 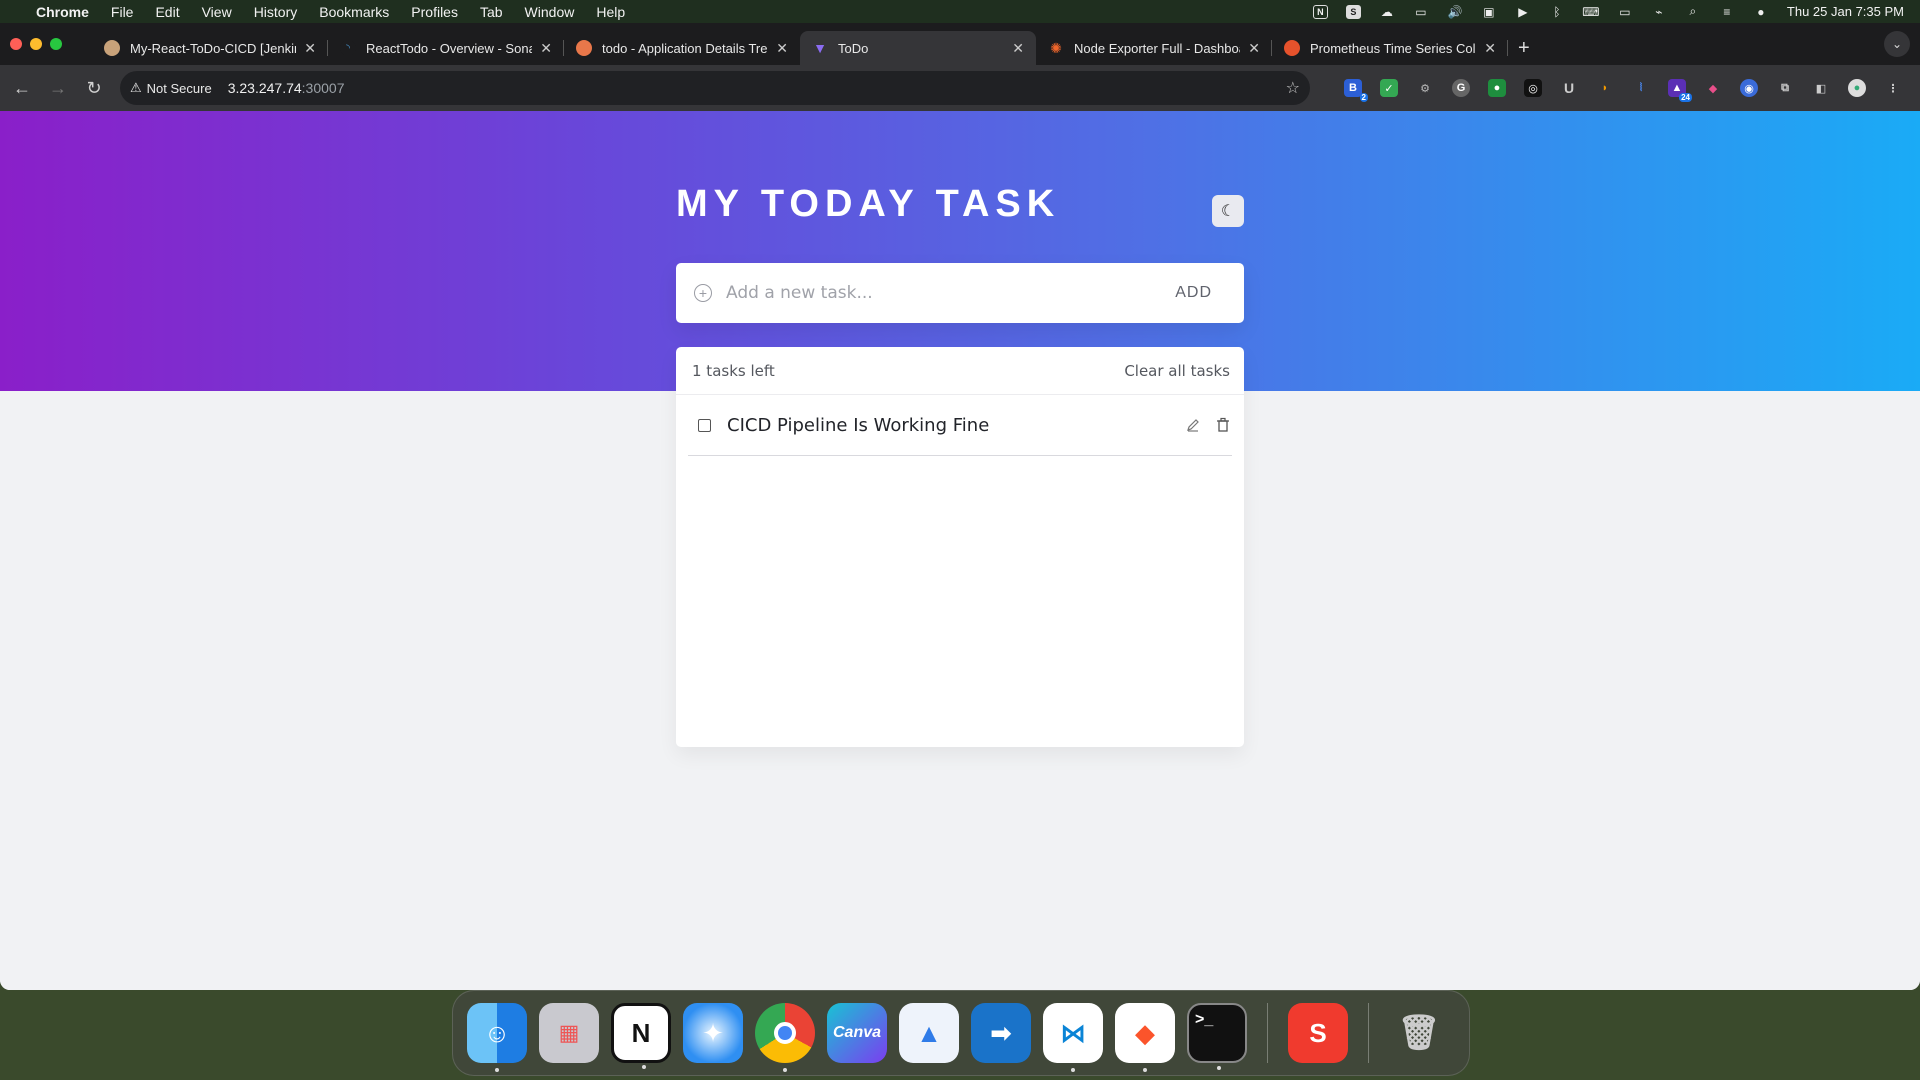 What do you see at coordinates (276, 12) in the screenshot?
I see `menu-history: History` at bounding box center [276, 12].